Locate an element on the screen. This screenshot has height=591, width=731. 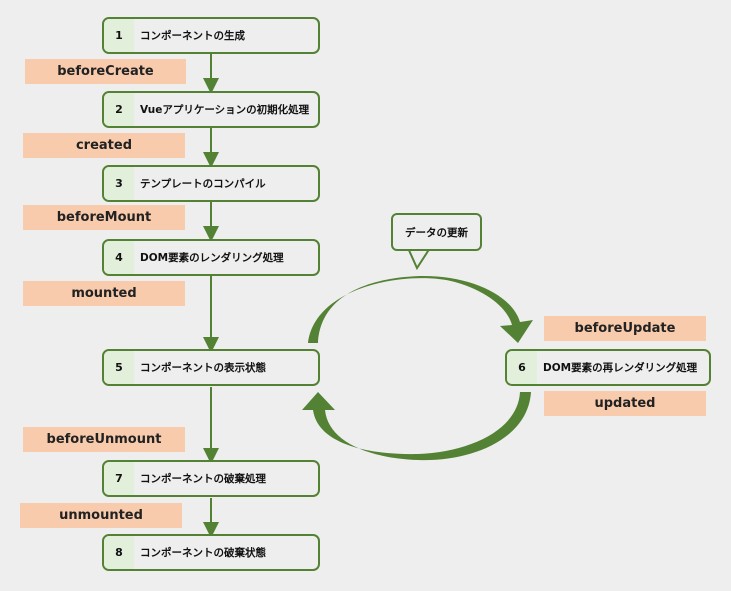
step-label: コンポーネントの表示状態 is located at coordinates (203, 368).